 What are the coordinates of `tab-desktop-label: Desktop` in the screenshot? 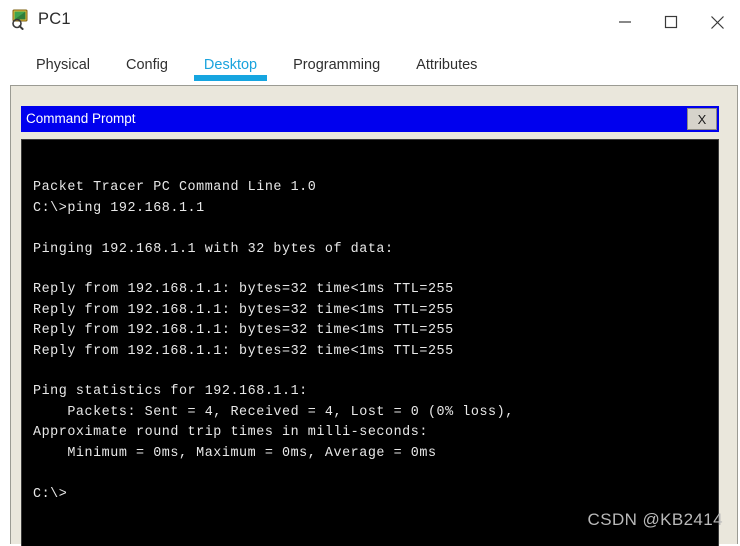 It's located at (230, 65).